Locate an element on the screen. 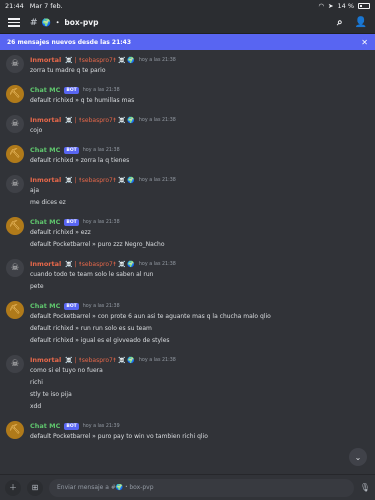 The width and height of the screenshot is (375, 500). apps-button: ⊞ is located at coordinates (35, 487).